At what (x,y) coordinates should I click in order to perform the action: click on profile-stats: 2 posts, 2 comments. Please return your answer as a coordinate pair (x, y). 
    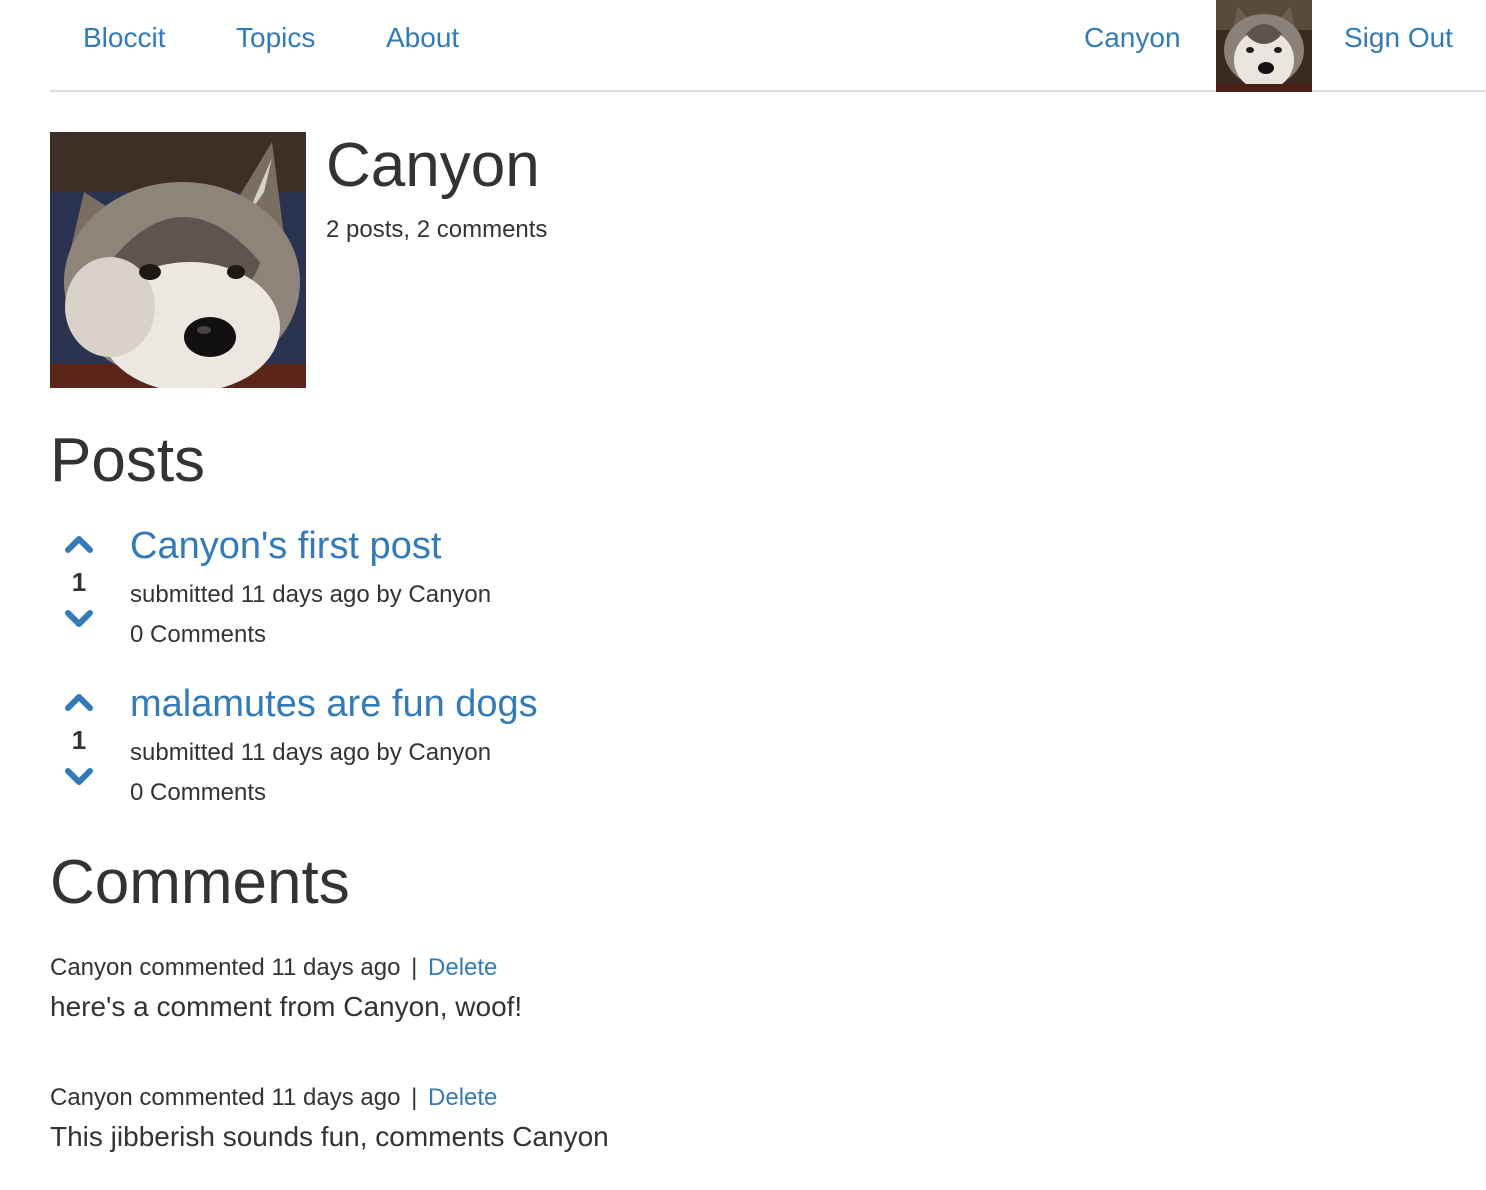
    Looking at the image, I should click on (437, 229).